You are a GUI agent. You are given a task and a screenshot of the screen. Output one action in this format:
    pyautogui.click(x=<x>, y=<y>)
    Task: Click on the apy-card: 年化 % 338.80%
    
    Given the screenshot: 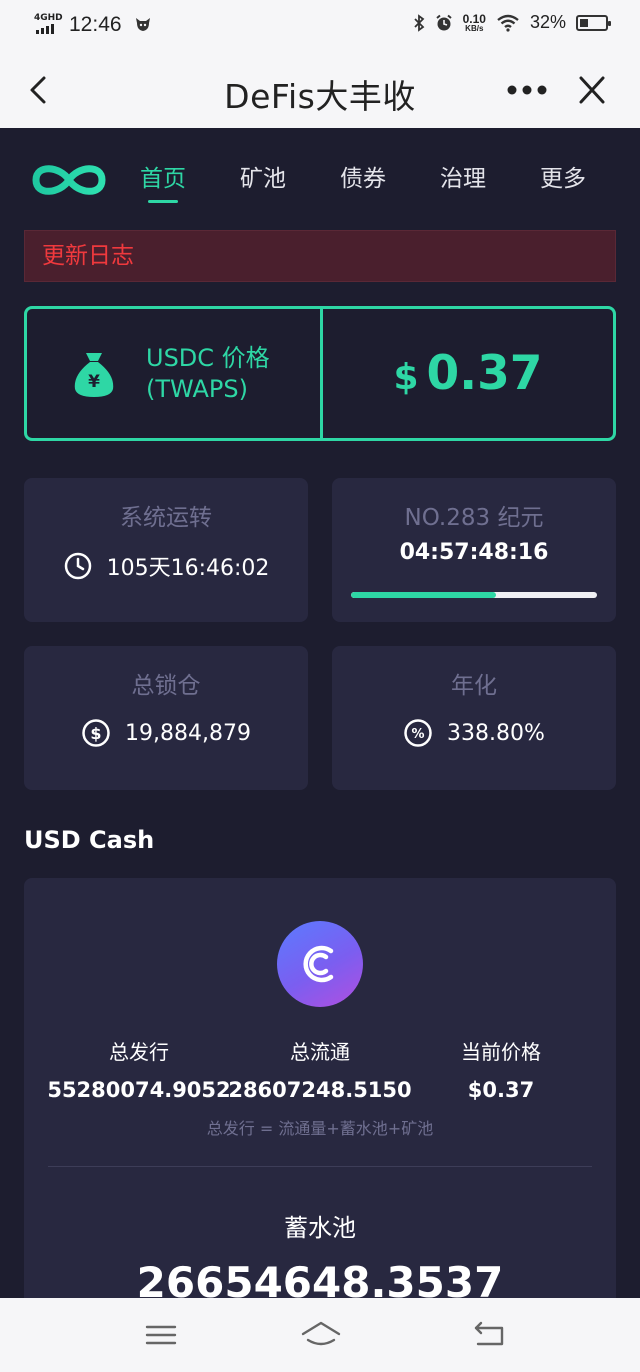 What is the action you would take?
    pyautogui.click(x=474, y=718)
    